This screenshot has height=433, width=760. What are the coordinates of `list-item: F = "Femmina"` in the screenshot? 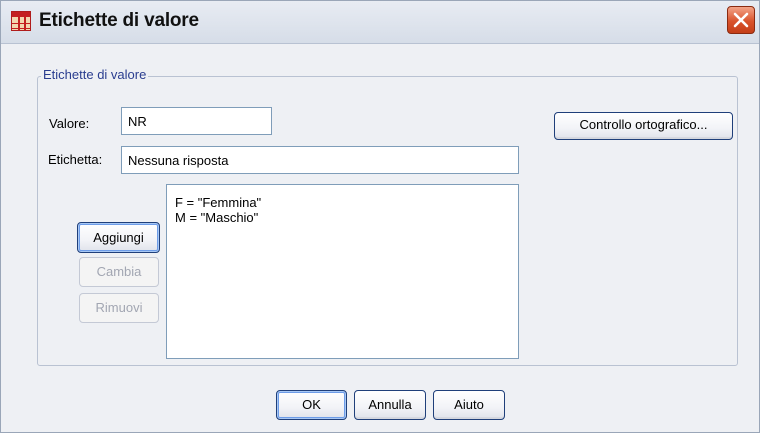 It's located at (346, 202).